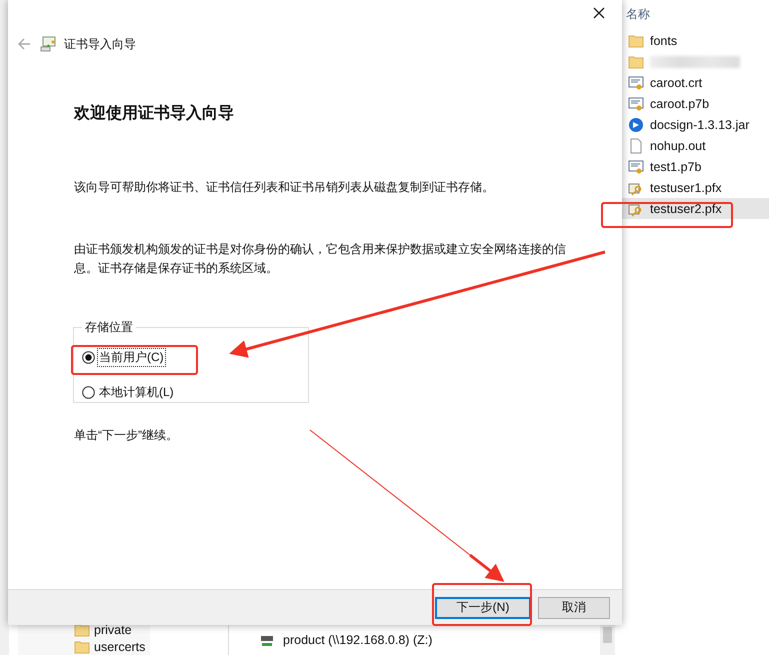 The width and height of the screenshot is (769, 655). I want to click on file-name: caroot.crt, so click(676, 83).